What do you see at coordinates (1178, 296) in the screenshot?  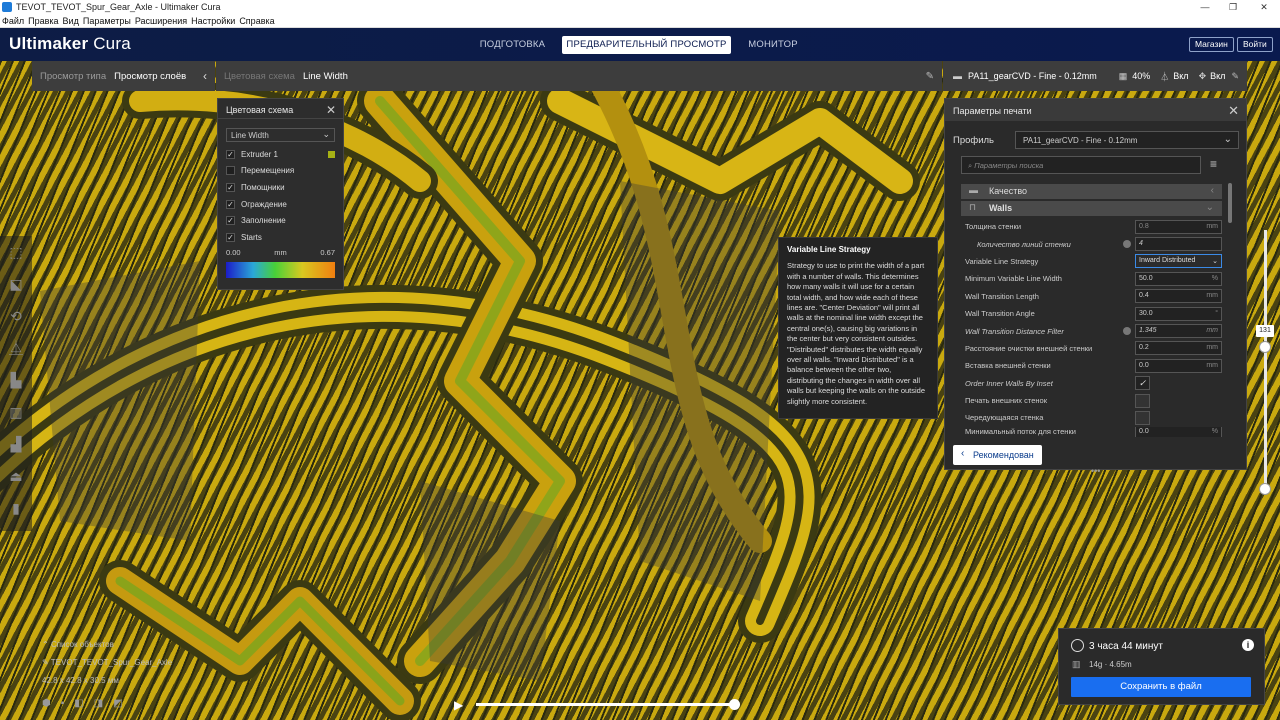 I see `setting-input: 0.4 mm` at bounding box center [1178, 296].